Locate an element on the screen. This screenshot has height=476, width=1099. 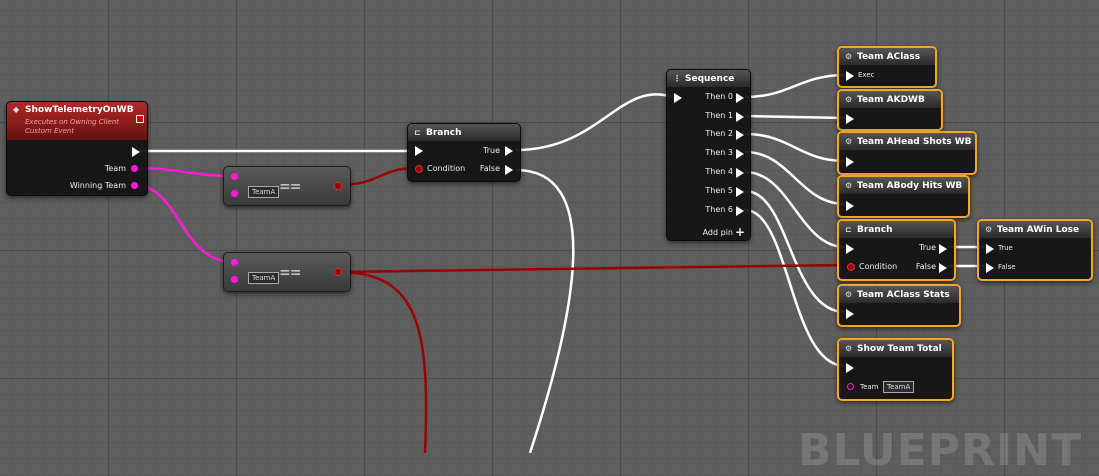
team-ahead-shots-node: ⚙ Team AHead Shots WB is located at coordinates (907, 153).